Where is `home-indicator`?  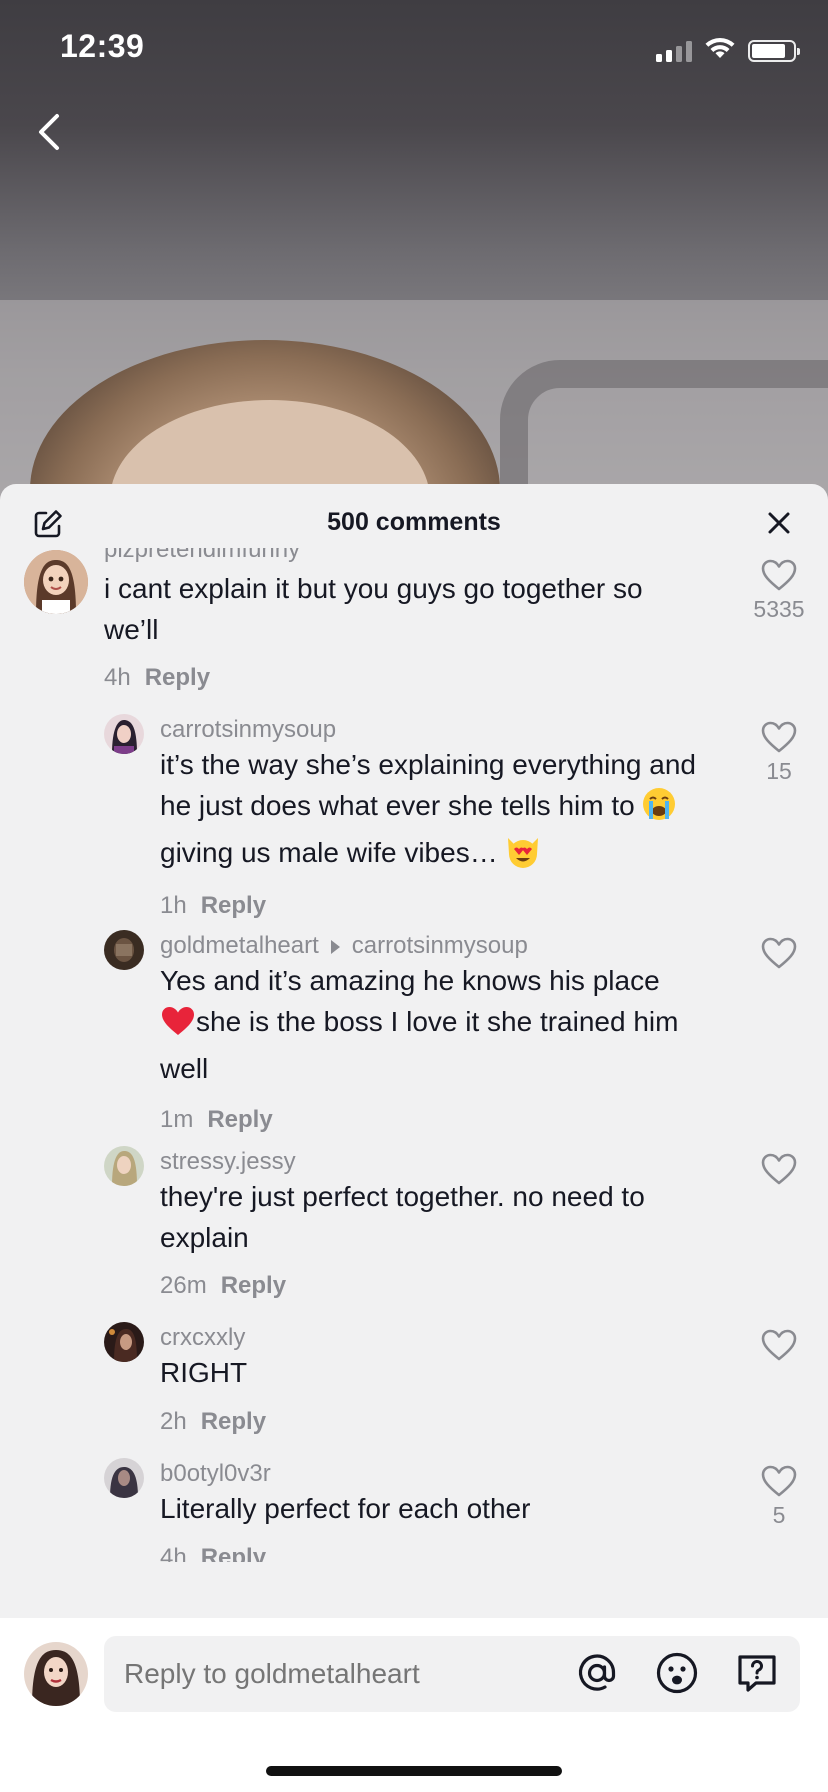 home-indicator is located at coordinates (414, 1771).